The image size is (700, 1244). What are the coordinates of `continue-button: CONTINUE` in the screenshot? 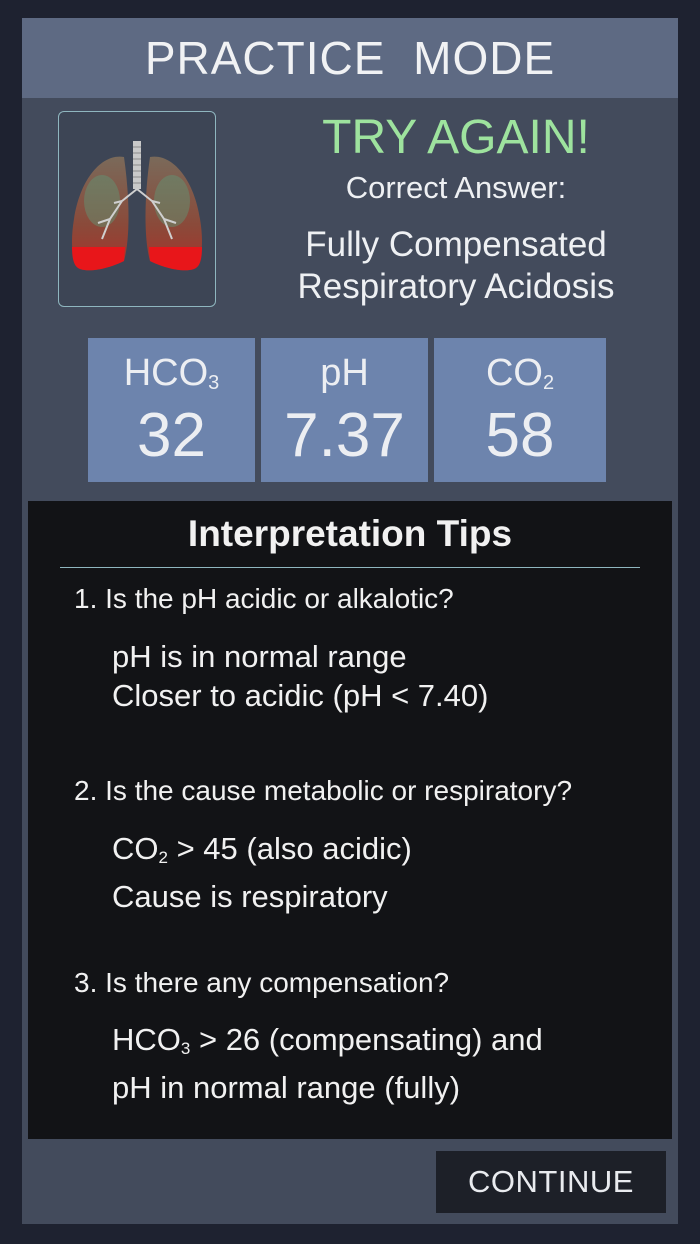 It's located at (551, 1182).